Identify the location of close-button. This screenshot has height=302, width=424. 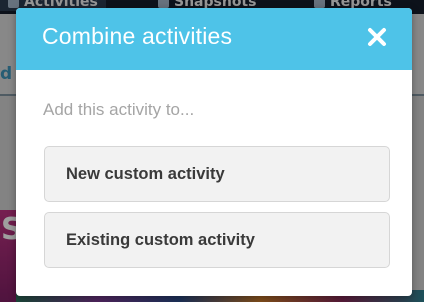
(377, 37).